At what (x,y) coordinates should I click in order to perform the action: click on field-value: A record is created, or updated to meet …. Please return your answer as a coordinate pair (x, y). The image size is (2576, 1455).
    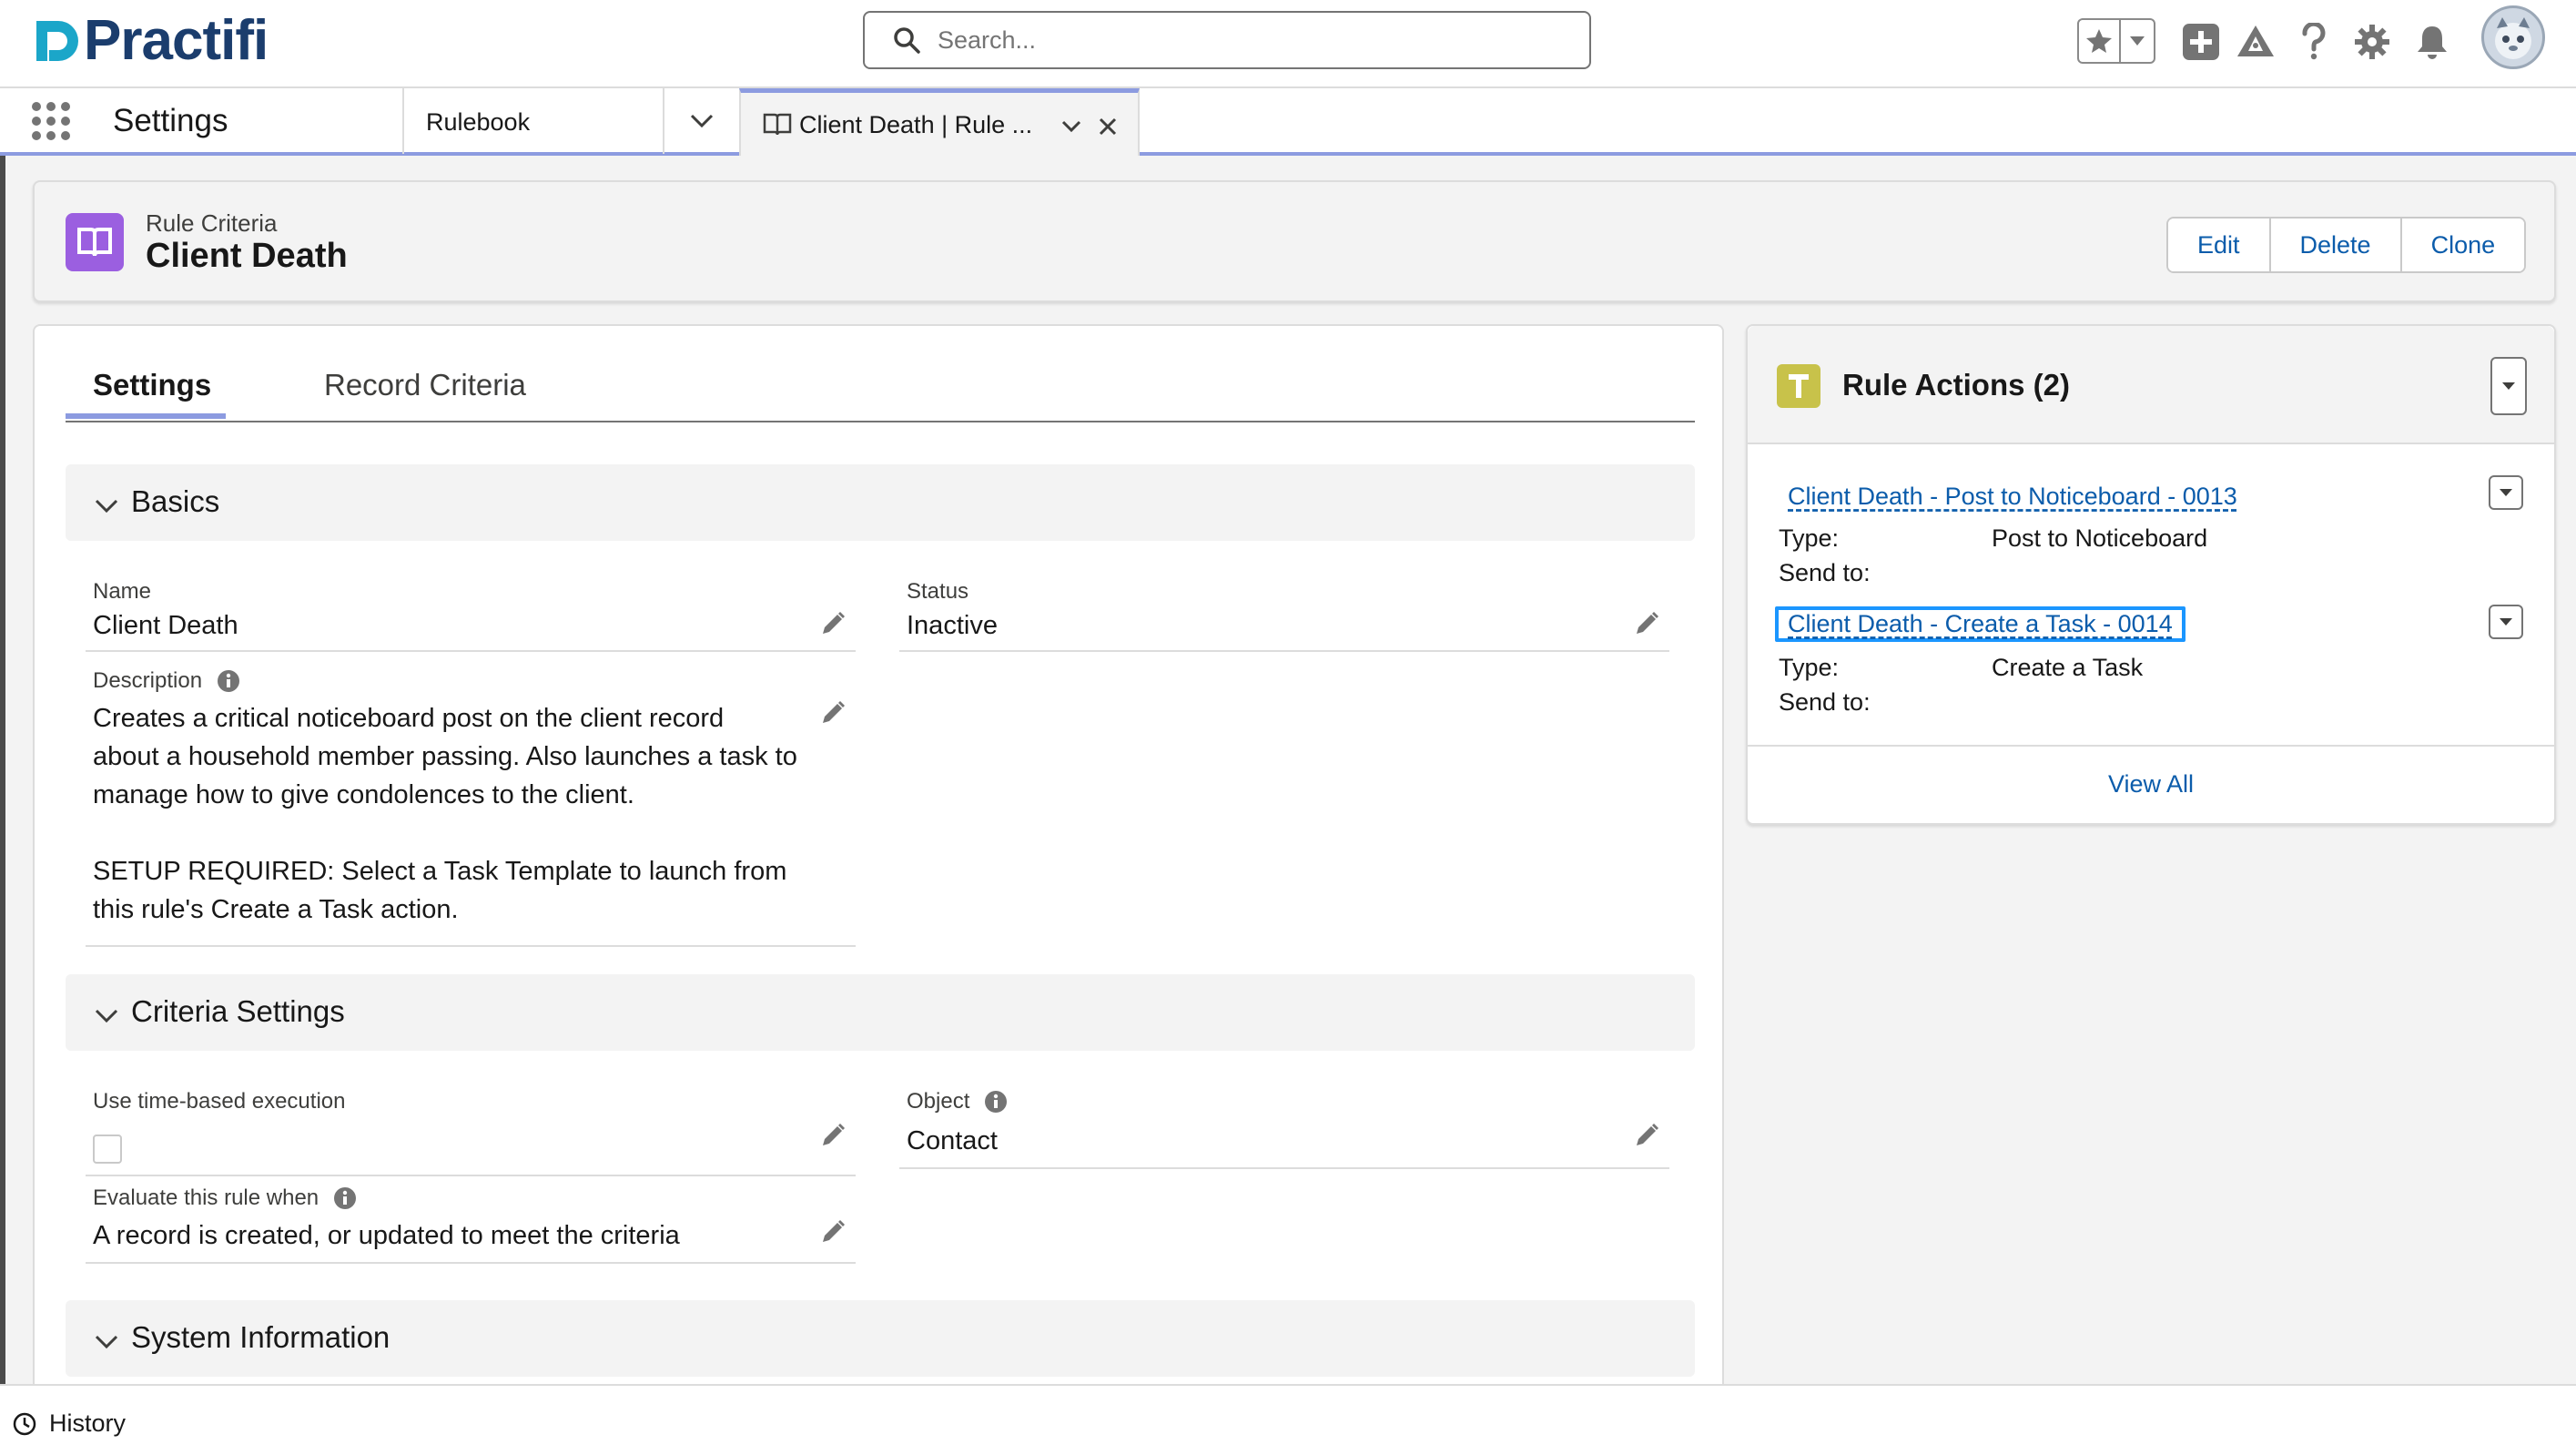
    Looking at the image, I should click on (386, 1235).